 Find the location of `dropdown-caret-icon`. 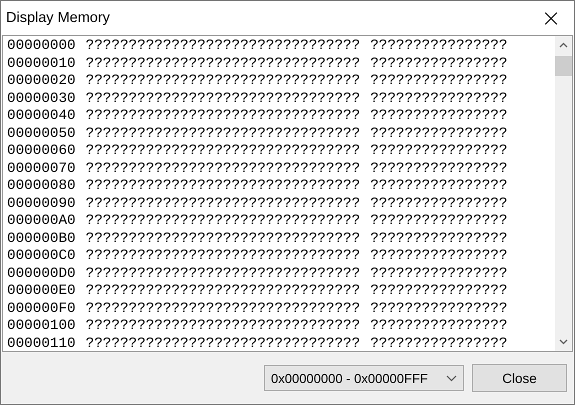

dropdown-caret-icon is located at coordinates (451, 378).